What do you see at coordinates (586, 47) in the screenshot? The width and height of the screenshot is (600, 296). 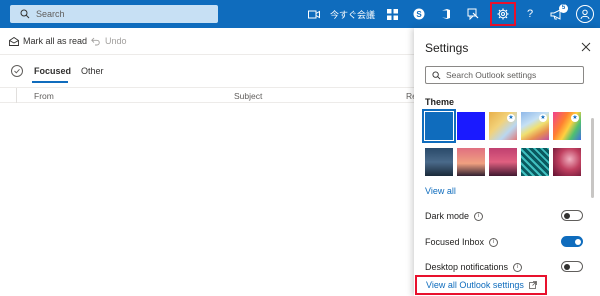 I see `close-icon` at bounding box center [586, 47].